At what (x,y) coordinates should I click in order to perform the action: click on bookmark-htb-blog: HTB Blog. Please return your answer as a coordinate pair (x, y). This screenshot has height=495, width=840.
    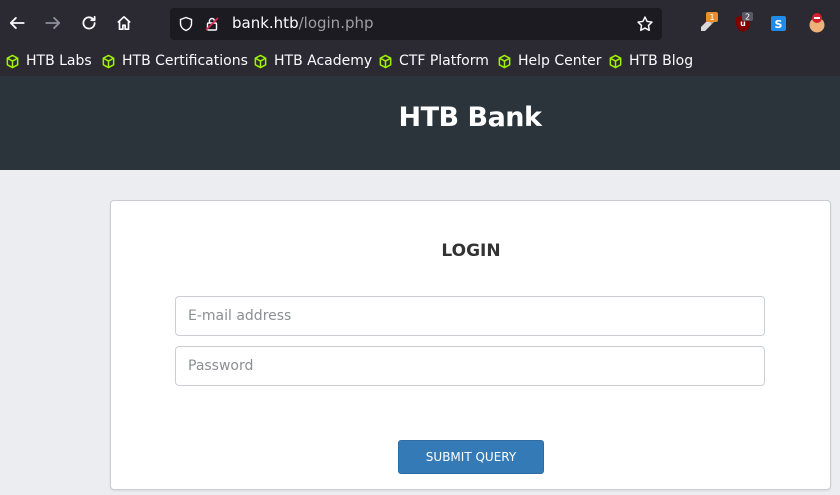
    Looking at the image, I should click on (650, 61).